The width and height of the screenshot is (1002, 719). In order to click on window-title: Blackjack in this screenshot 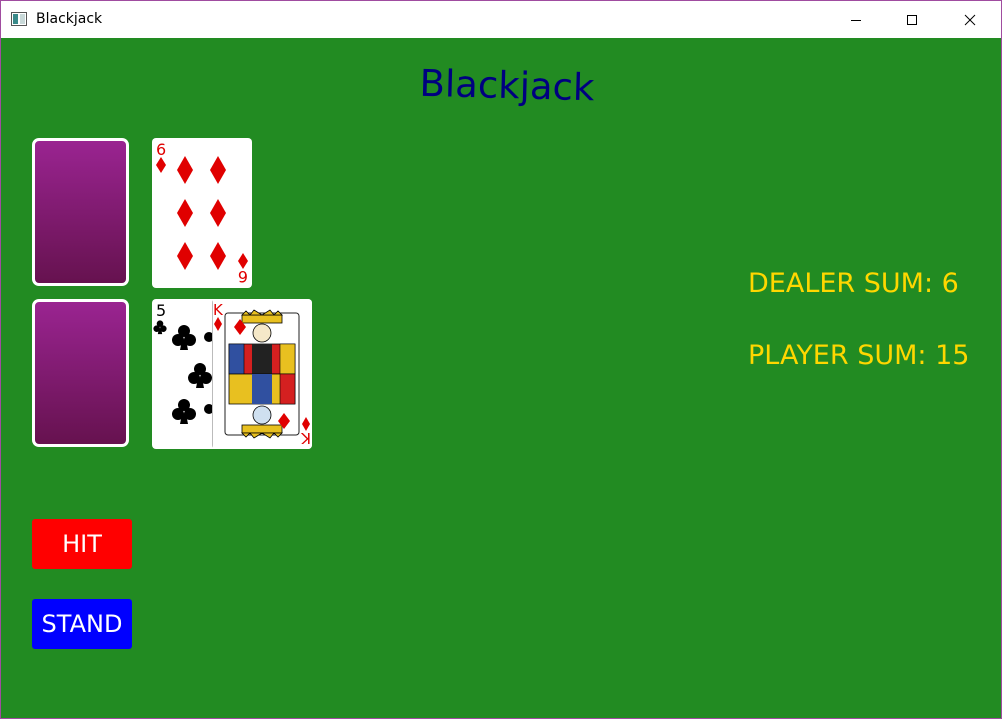, I will do `click(69, 19)`.